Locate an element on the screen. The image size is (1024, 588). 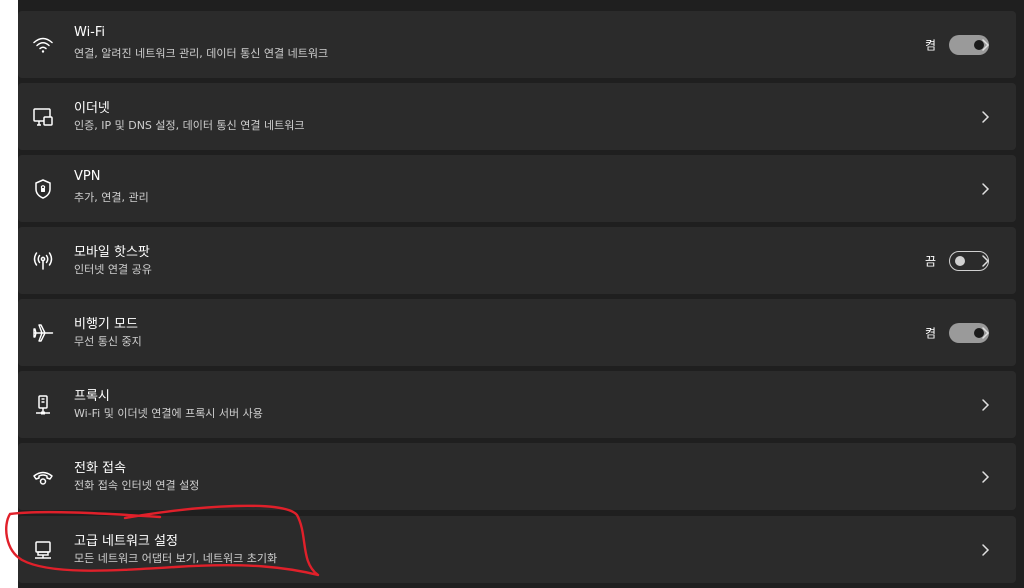
setting-title: 프록시 is located at coordinates (92, 396).